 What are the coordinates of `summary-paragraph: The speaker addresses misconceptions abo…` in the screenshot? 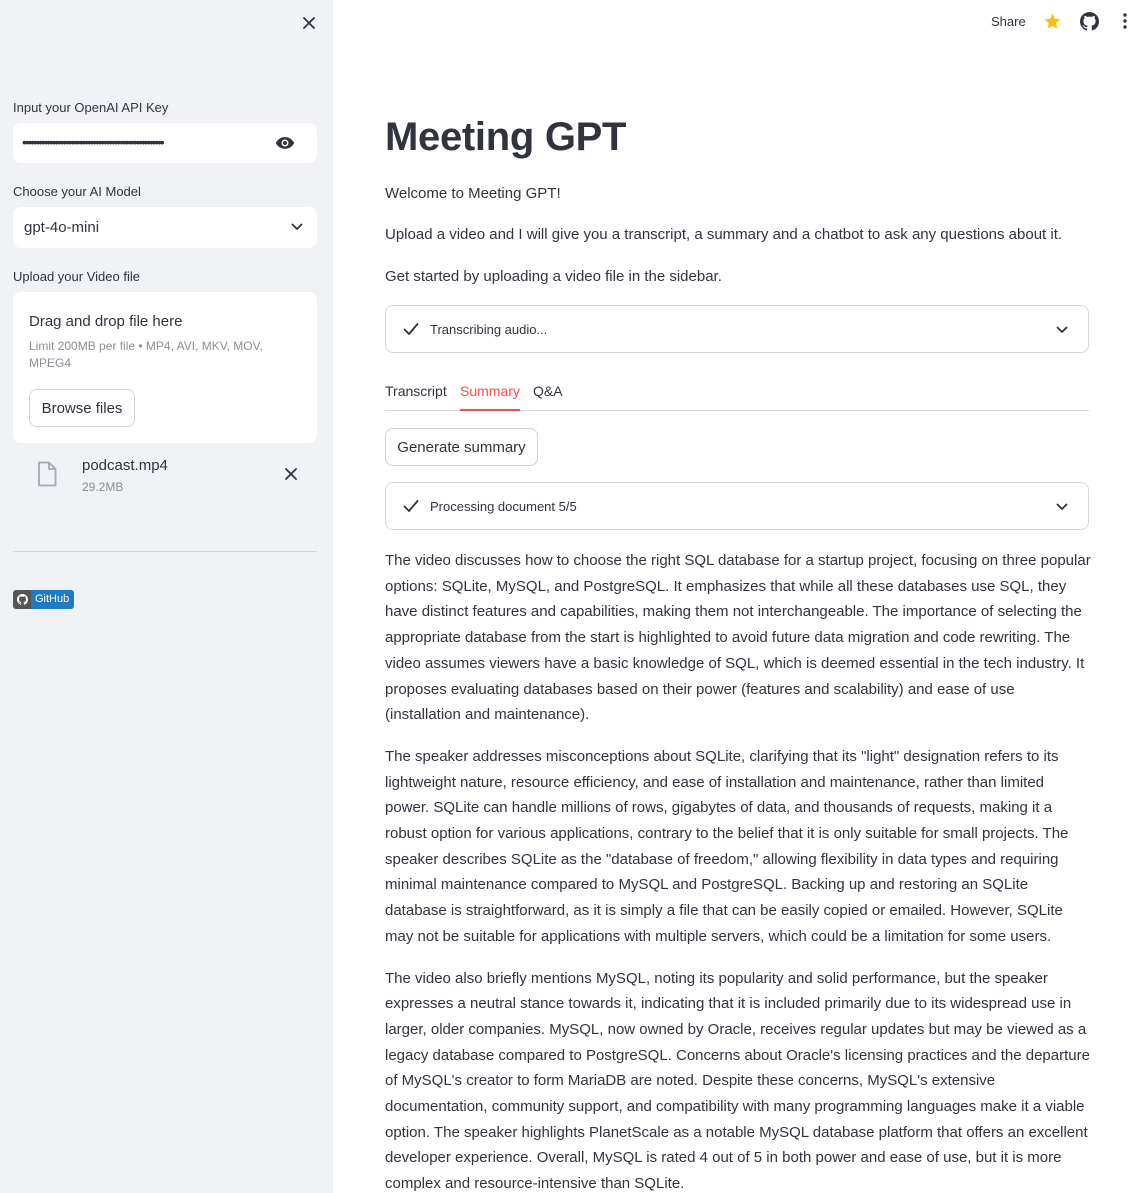 It's located at (727, 846).